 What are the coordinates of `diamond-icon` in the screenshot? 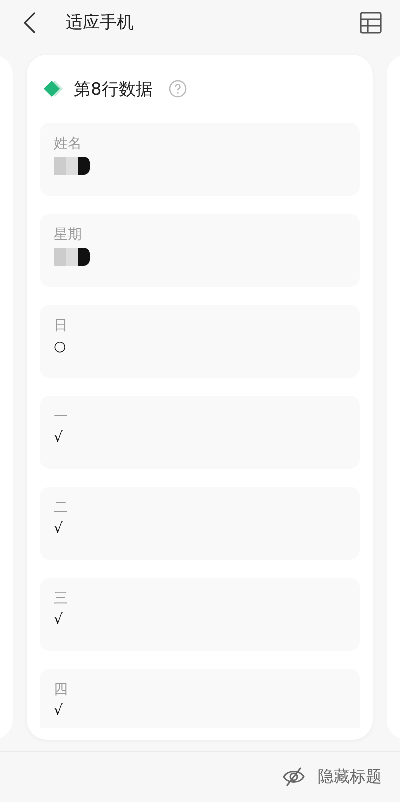 It's located at (55, 89).